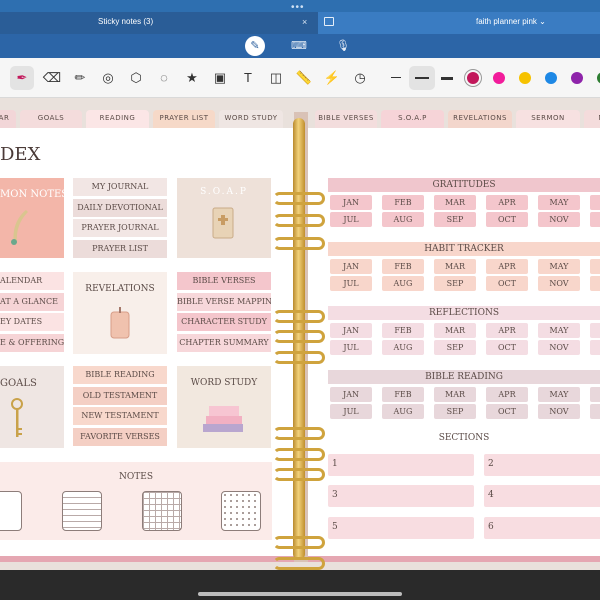 The width and height of the screenshot is (600, 600). Describe the element at coordinates (401, 496) in the screenshot. I see `section-link: 3` at that location.